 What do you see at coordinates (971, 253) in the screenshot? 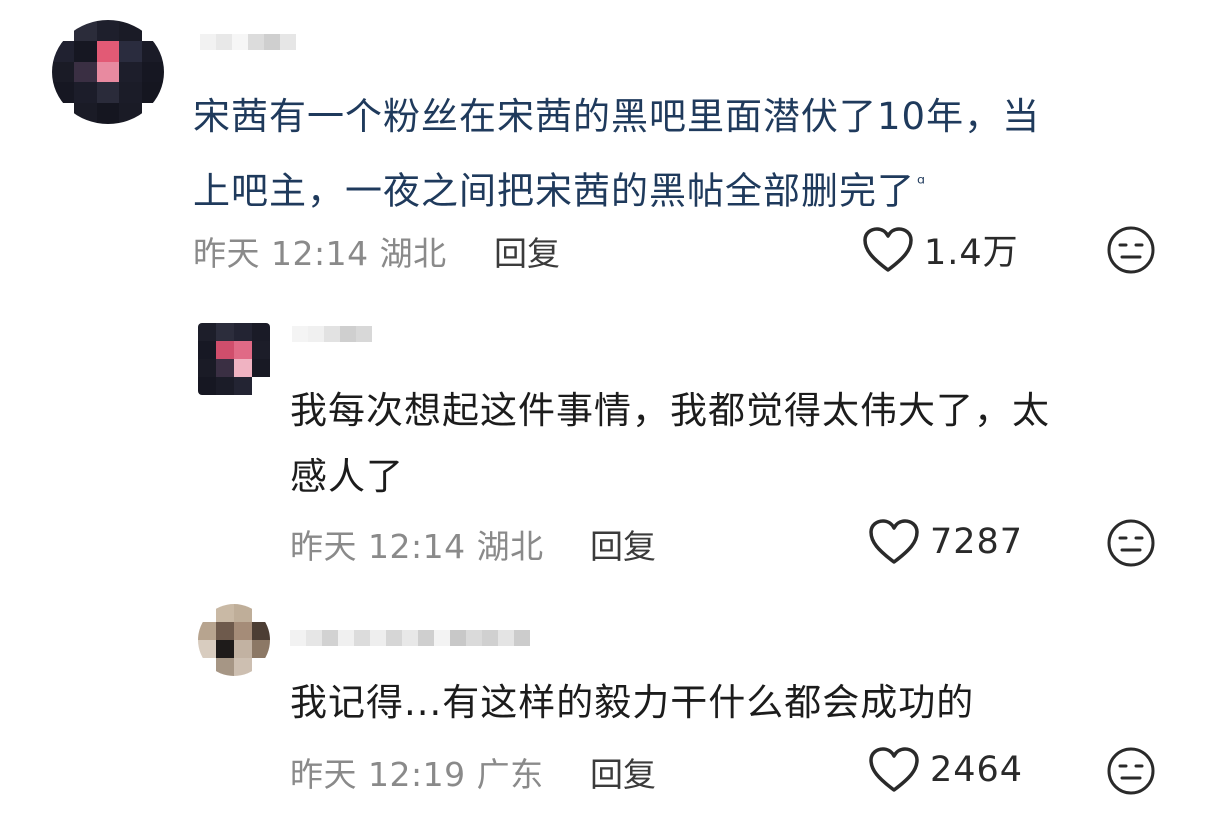
I see `like-count: 1.4万` at bounding box center [971, 253].